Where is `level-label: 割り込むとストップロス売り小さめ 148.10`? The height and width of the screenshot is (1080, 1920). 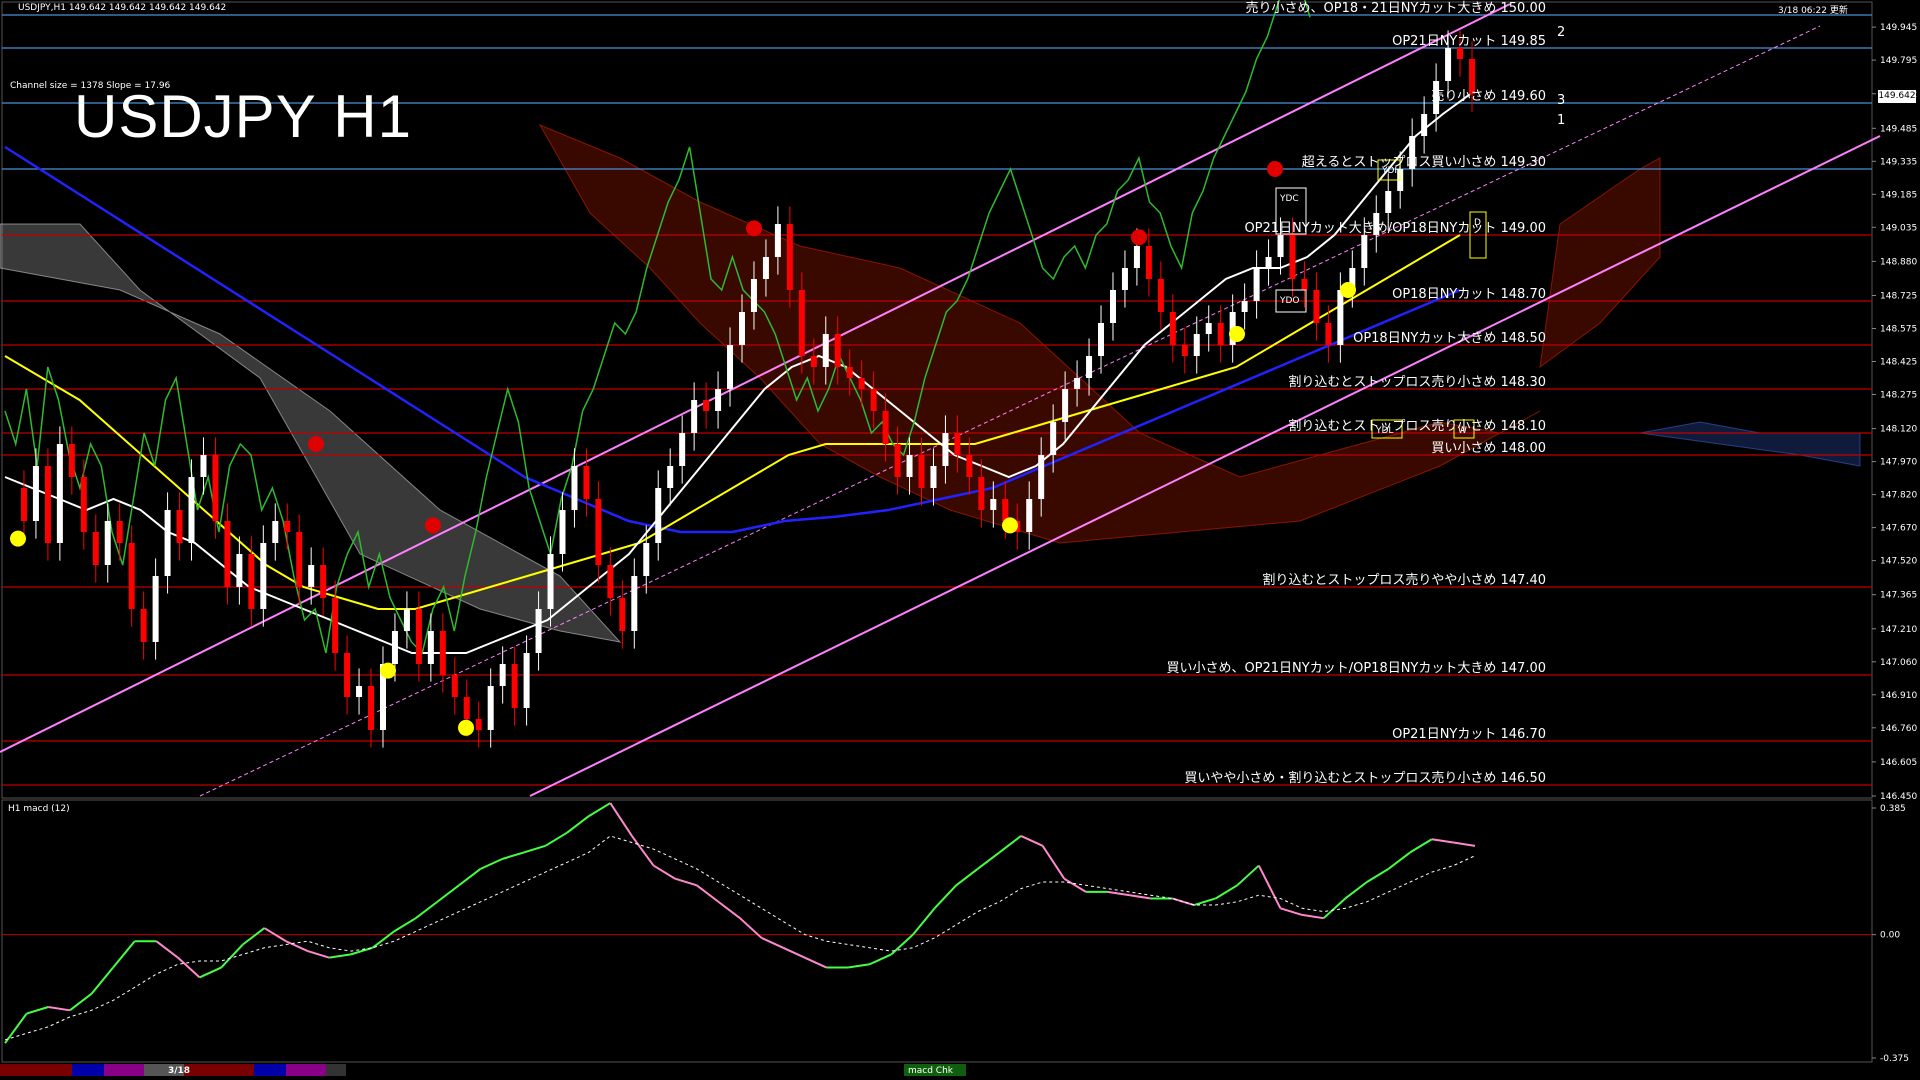
level-label: 割り込むとストップロス売り小さめ 148.10 is located at coordinates (1417, 426).